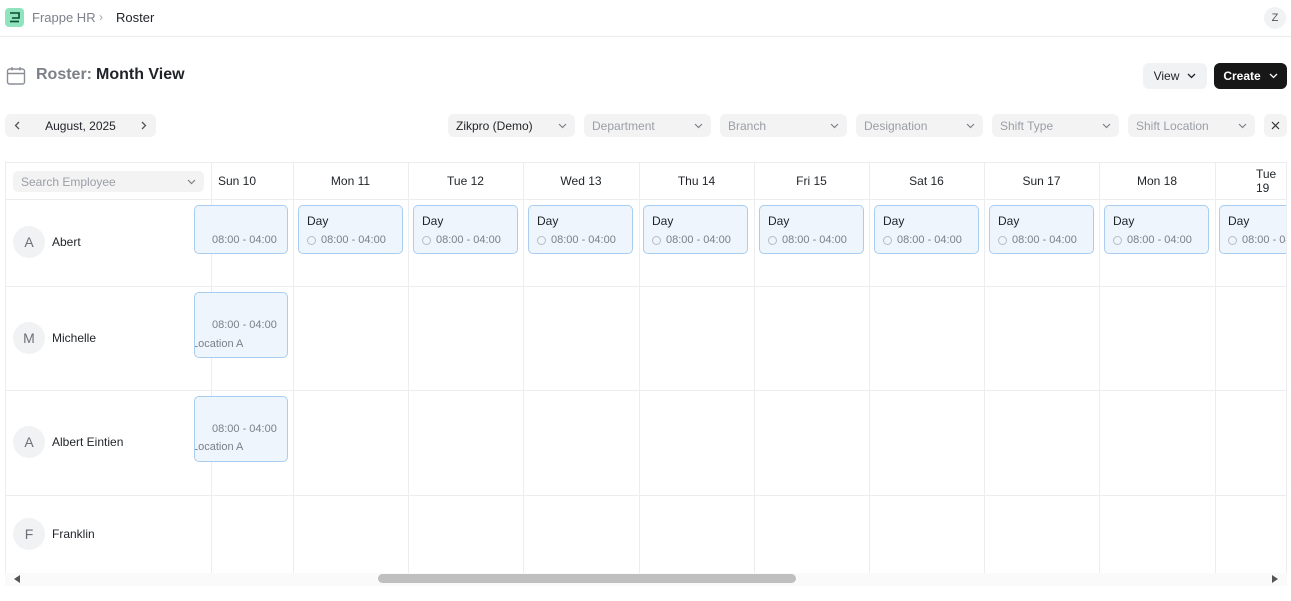 The width and height of the screenshot is (1291, 601). Describe the element at coordinates (17, 579) in the screenshot. I see `scroll-left-arrow-icon` at that location.